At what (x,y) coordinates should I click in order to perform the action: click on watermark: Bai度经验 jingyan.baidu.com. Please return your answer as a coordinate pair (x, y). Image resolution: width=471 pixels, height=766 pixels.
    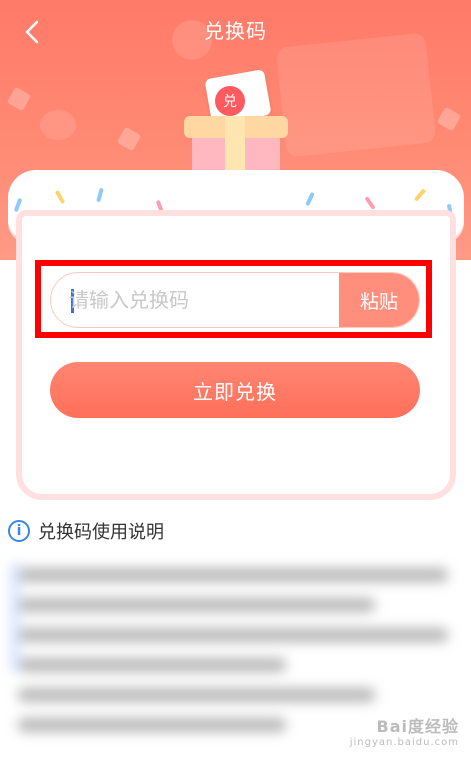
    Looking at the image, I should click on (404, 730).